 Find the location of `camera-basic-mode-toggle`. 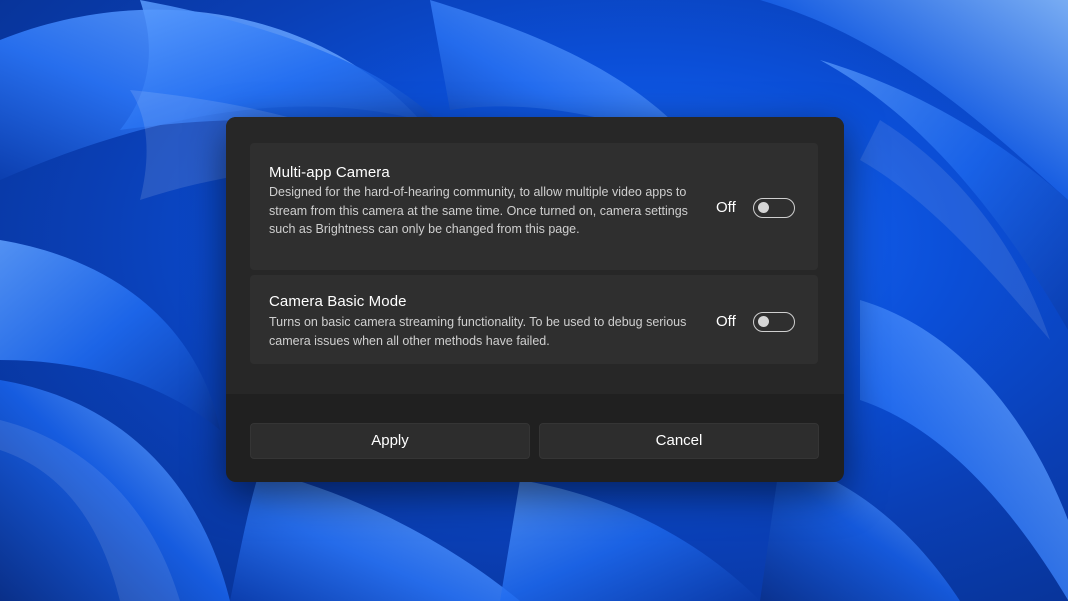

camera-basic-mode-toggle is located at coordinates (774, 322).